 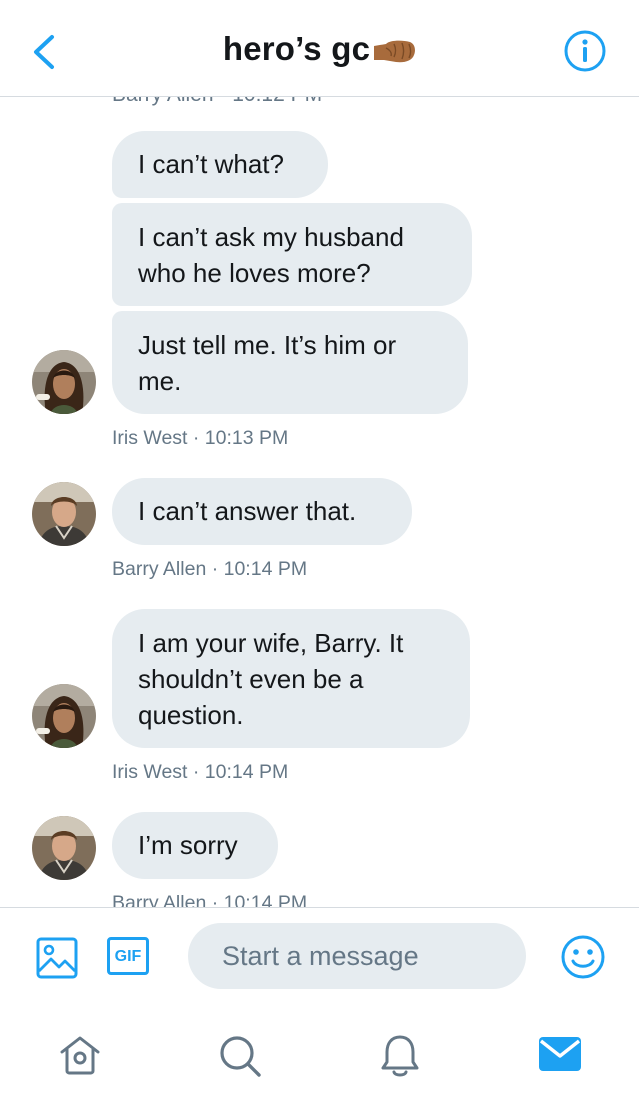 I want to click on message-line: I am your wife, Barry. It, so click(x=271, y=643).